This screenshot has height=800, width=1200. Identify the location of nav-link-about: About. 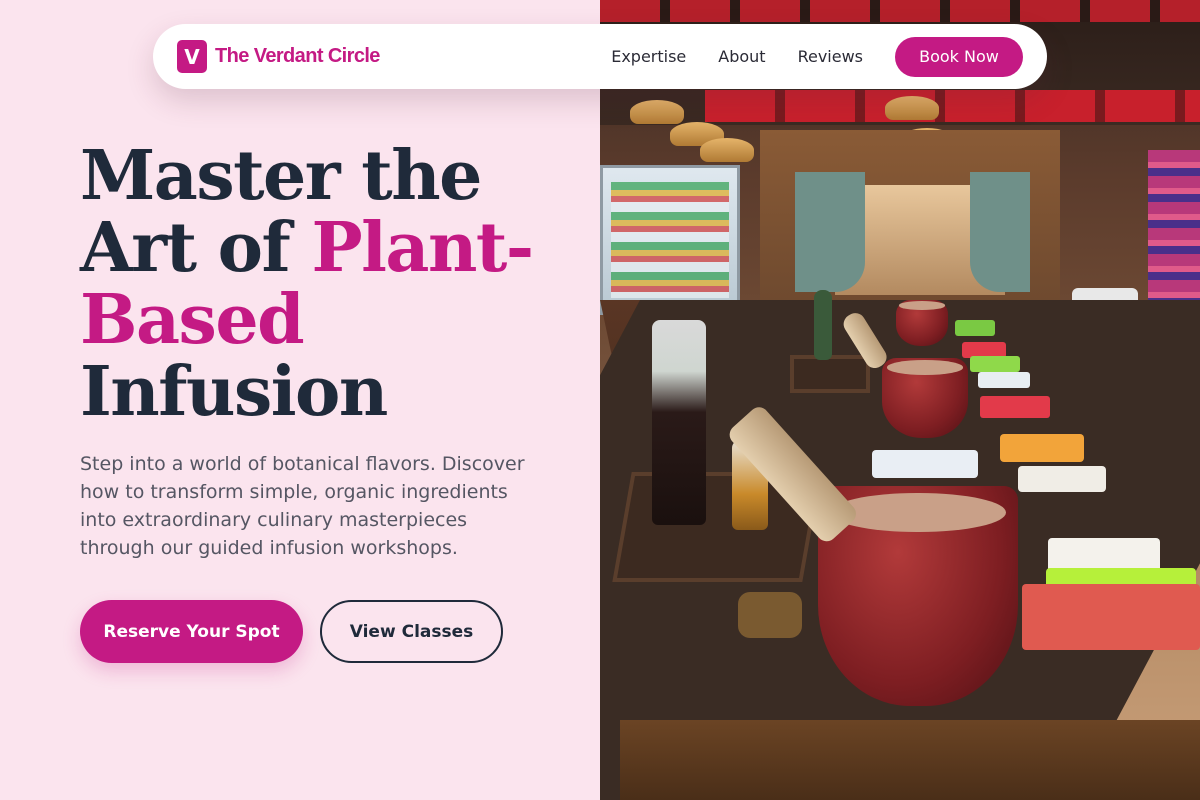
(741, 56).